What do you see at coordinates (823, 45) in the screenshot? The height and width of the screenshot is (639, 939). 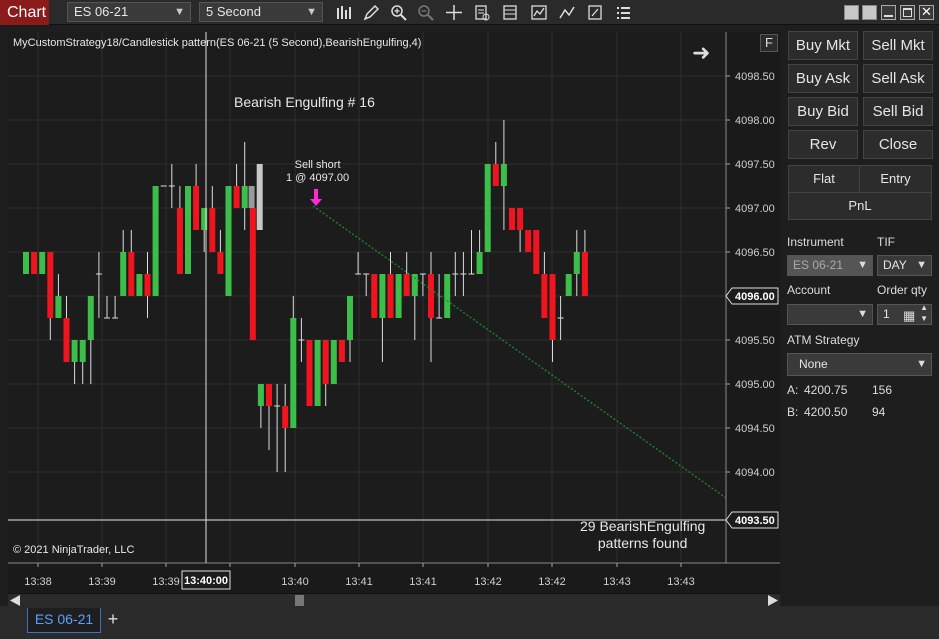 I see `buy-mkt-button: Buy Mkt` at bounding box center [823, 45].